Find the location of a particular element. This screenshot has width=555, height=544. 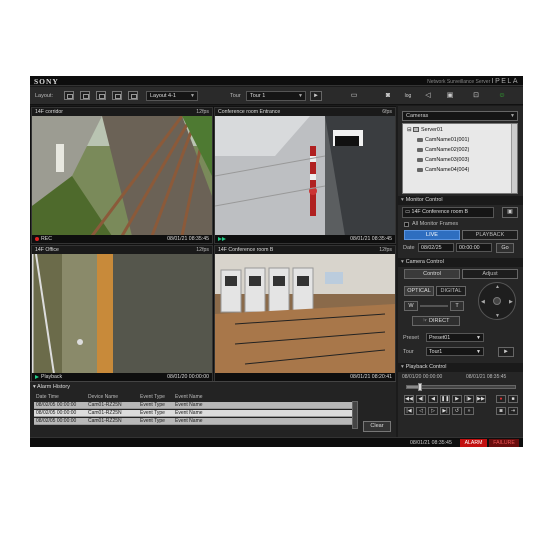

optical-button: OPTICAL is located at coordinates (419, 291).